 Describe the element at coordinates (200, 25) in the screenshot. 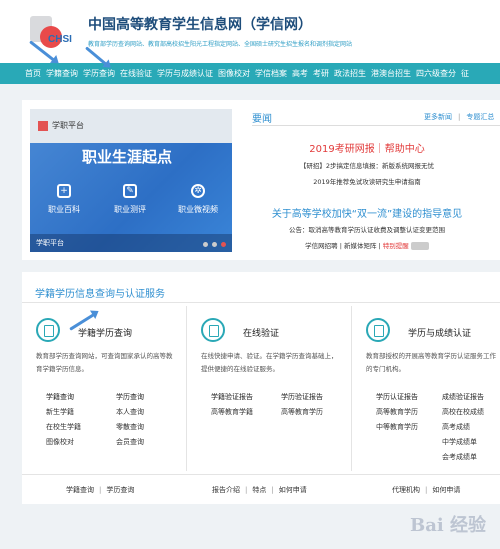

I see `site-title: 中国高等教育学生信息网（学信网）` at that location.